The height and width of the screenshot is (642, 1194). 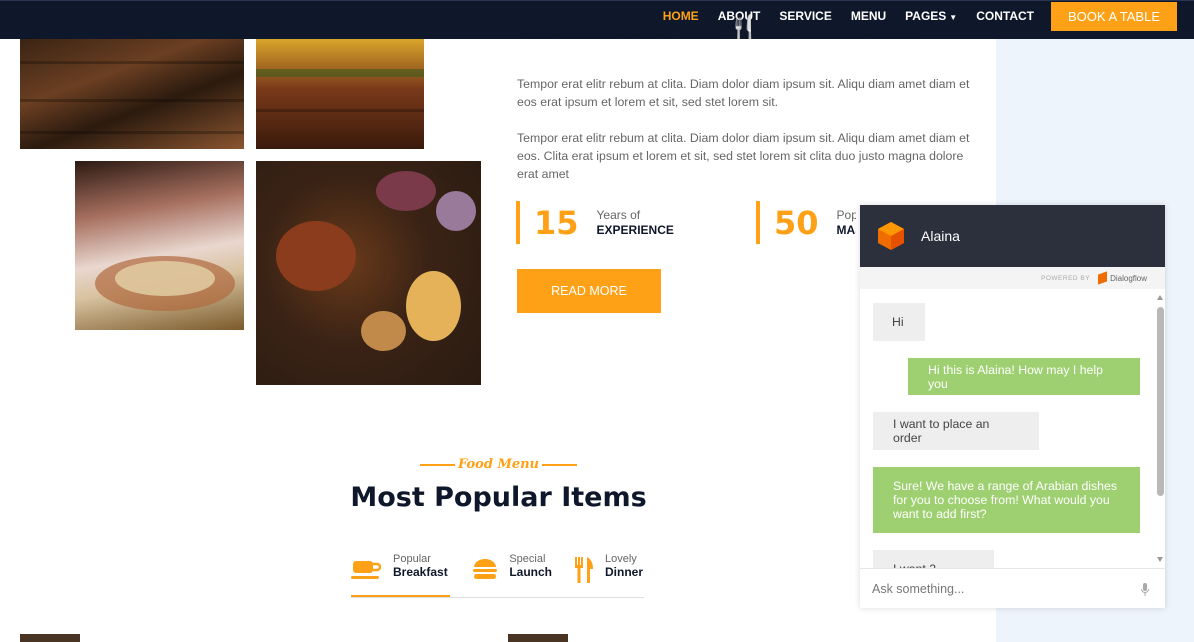 I want to click on scroll-down-arrow-icon, so click(x=1160, y=559).